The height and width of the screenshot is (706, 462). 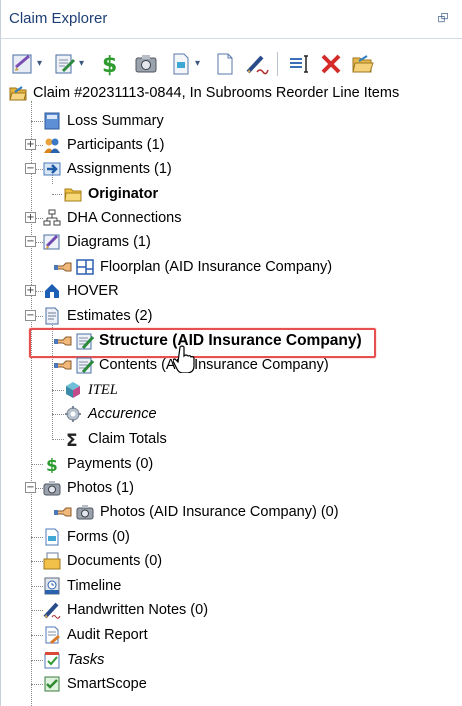 I want to click on document-blue-icon, so click(x=52, y=121).